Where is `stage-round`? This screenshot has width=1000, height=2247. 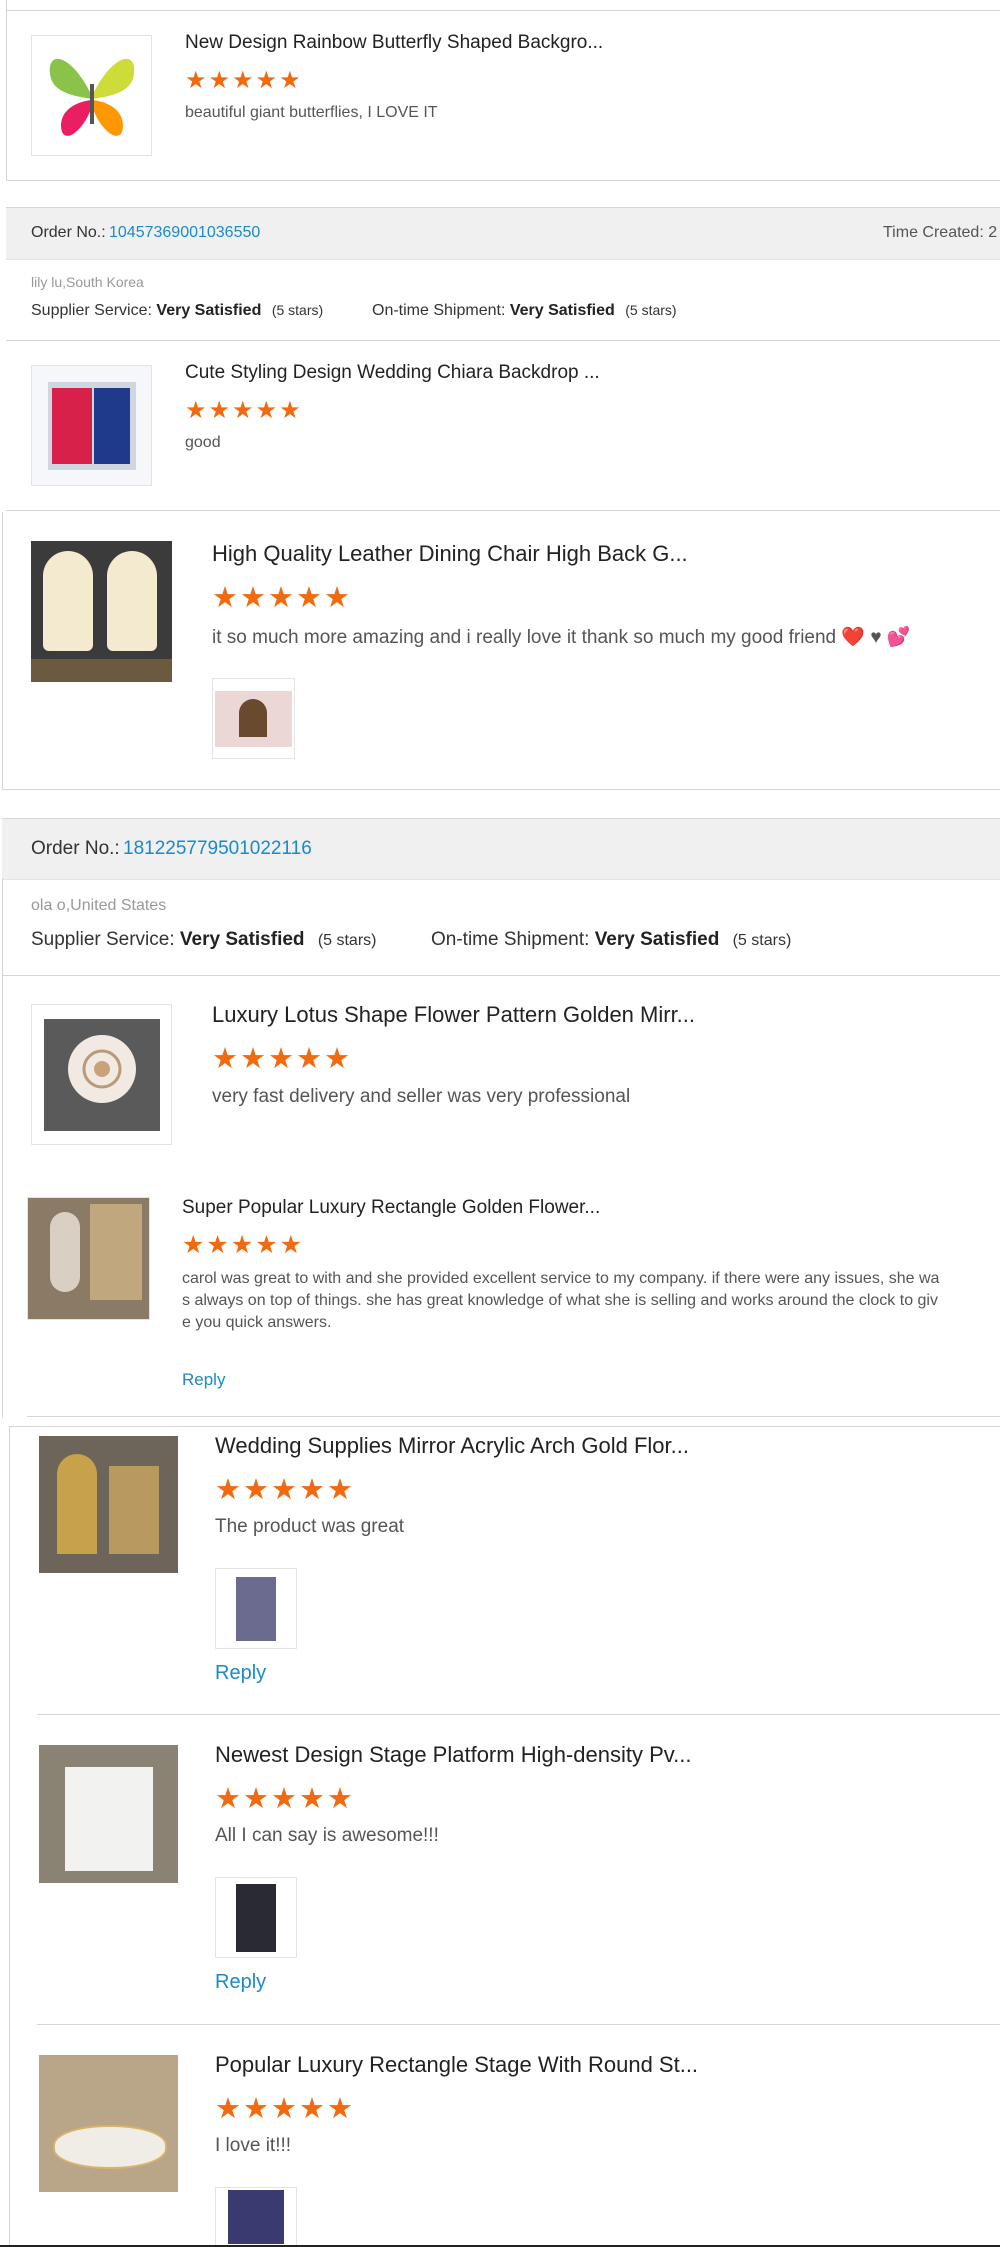 stage-round is located at coordinates (110, 2147).